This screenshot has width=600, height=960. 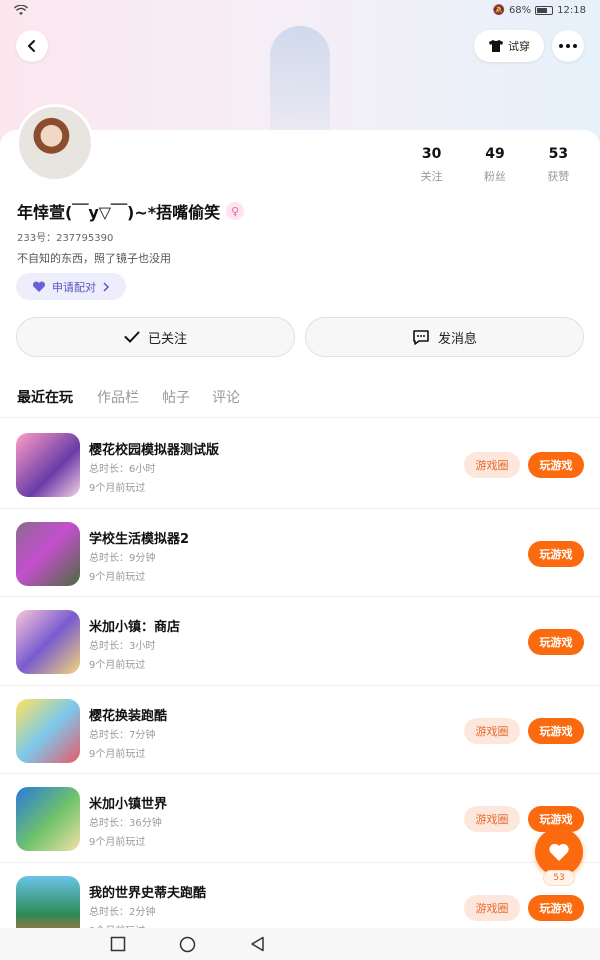 I want to click on more-dots-icon, so click(x=568, y=46).